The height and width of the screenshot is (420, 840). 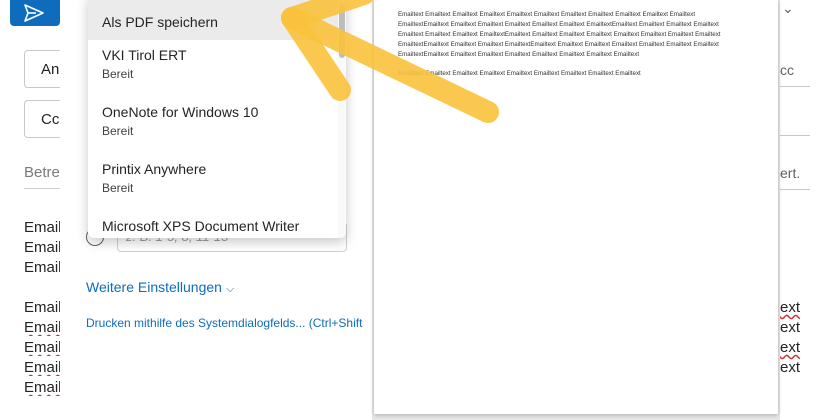 I want to click on printer-option-xps: Microsoft XPS Document Writer, so click(x=213, y=228).